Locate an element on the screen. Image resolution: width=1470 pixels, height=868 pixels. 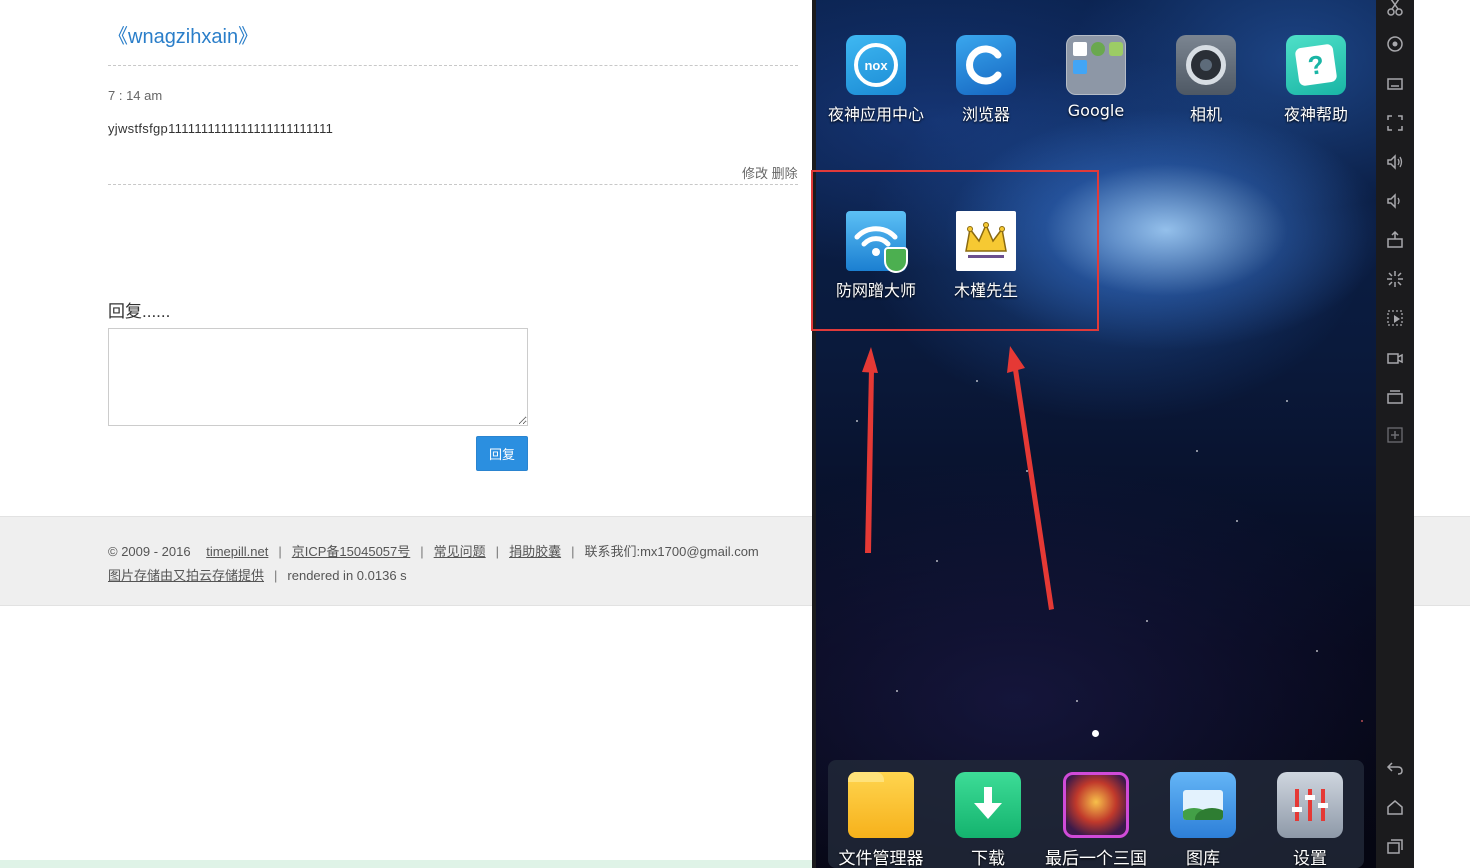
delete-link: 删除 is located at coordinates (785, 173).